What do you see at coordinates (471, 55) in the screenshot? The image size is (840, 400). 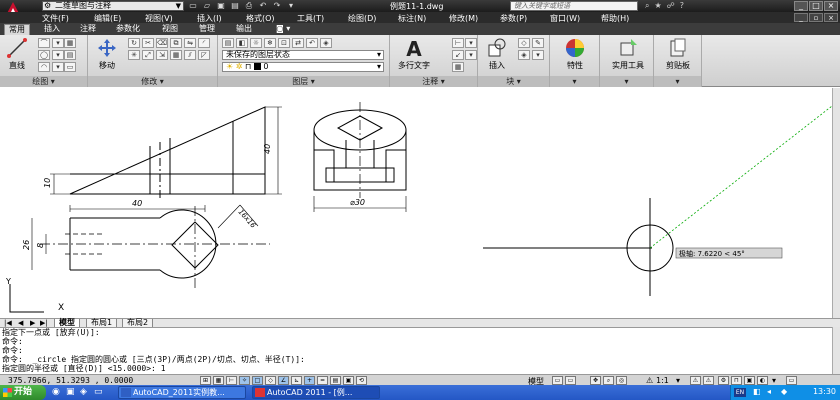 I see `multileader-dropdown-icon: ▾` at bounding box center [471, 55].